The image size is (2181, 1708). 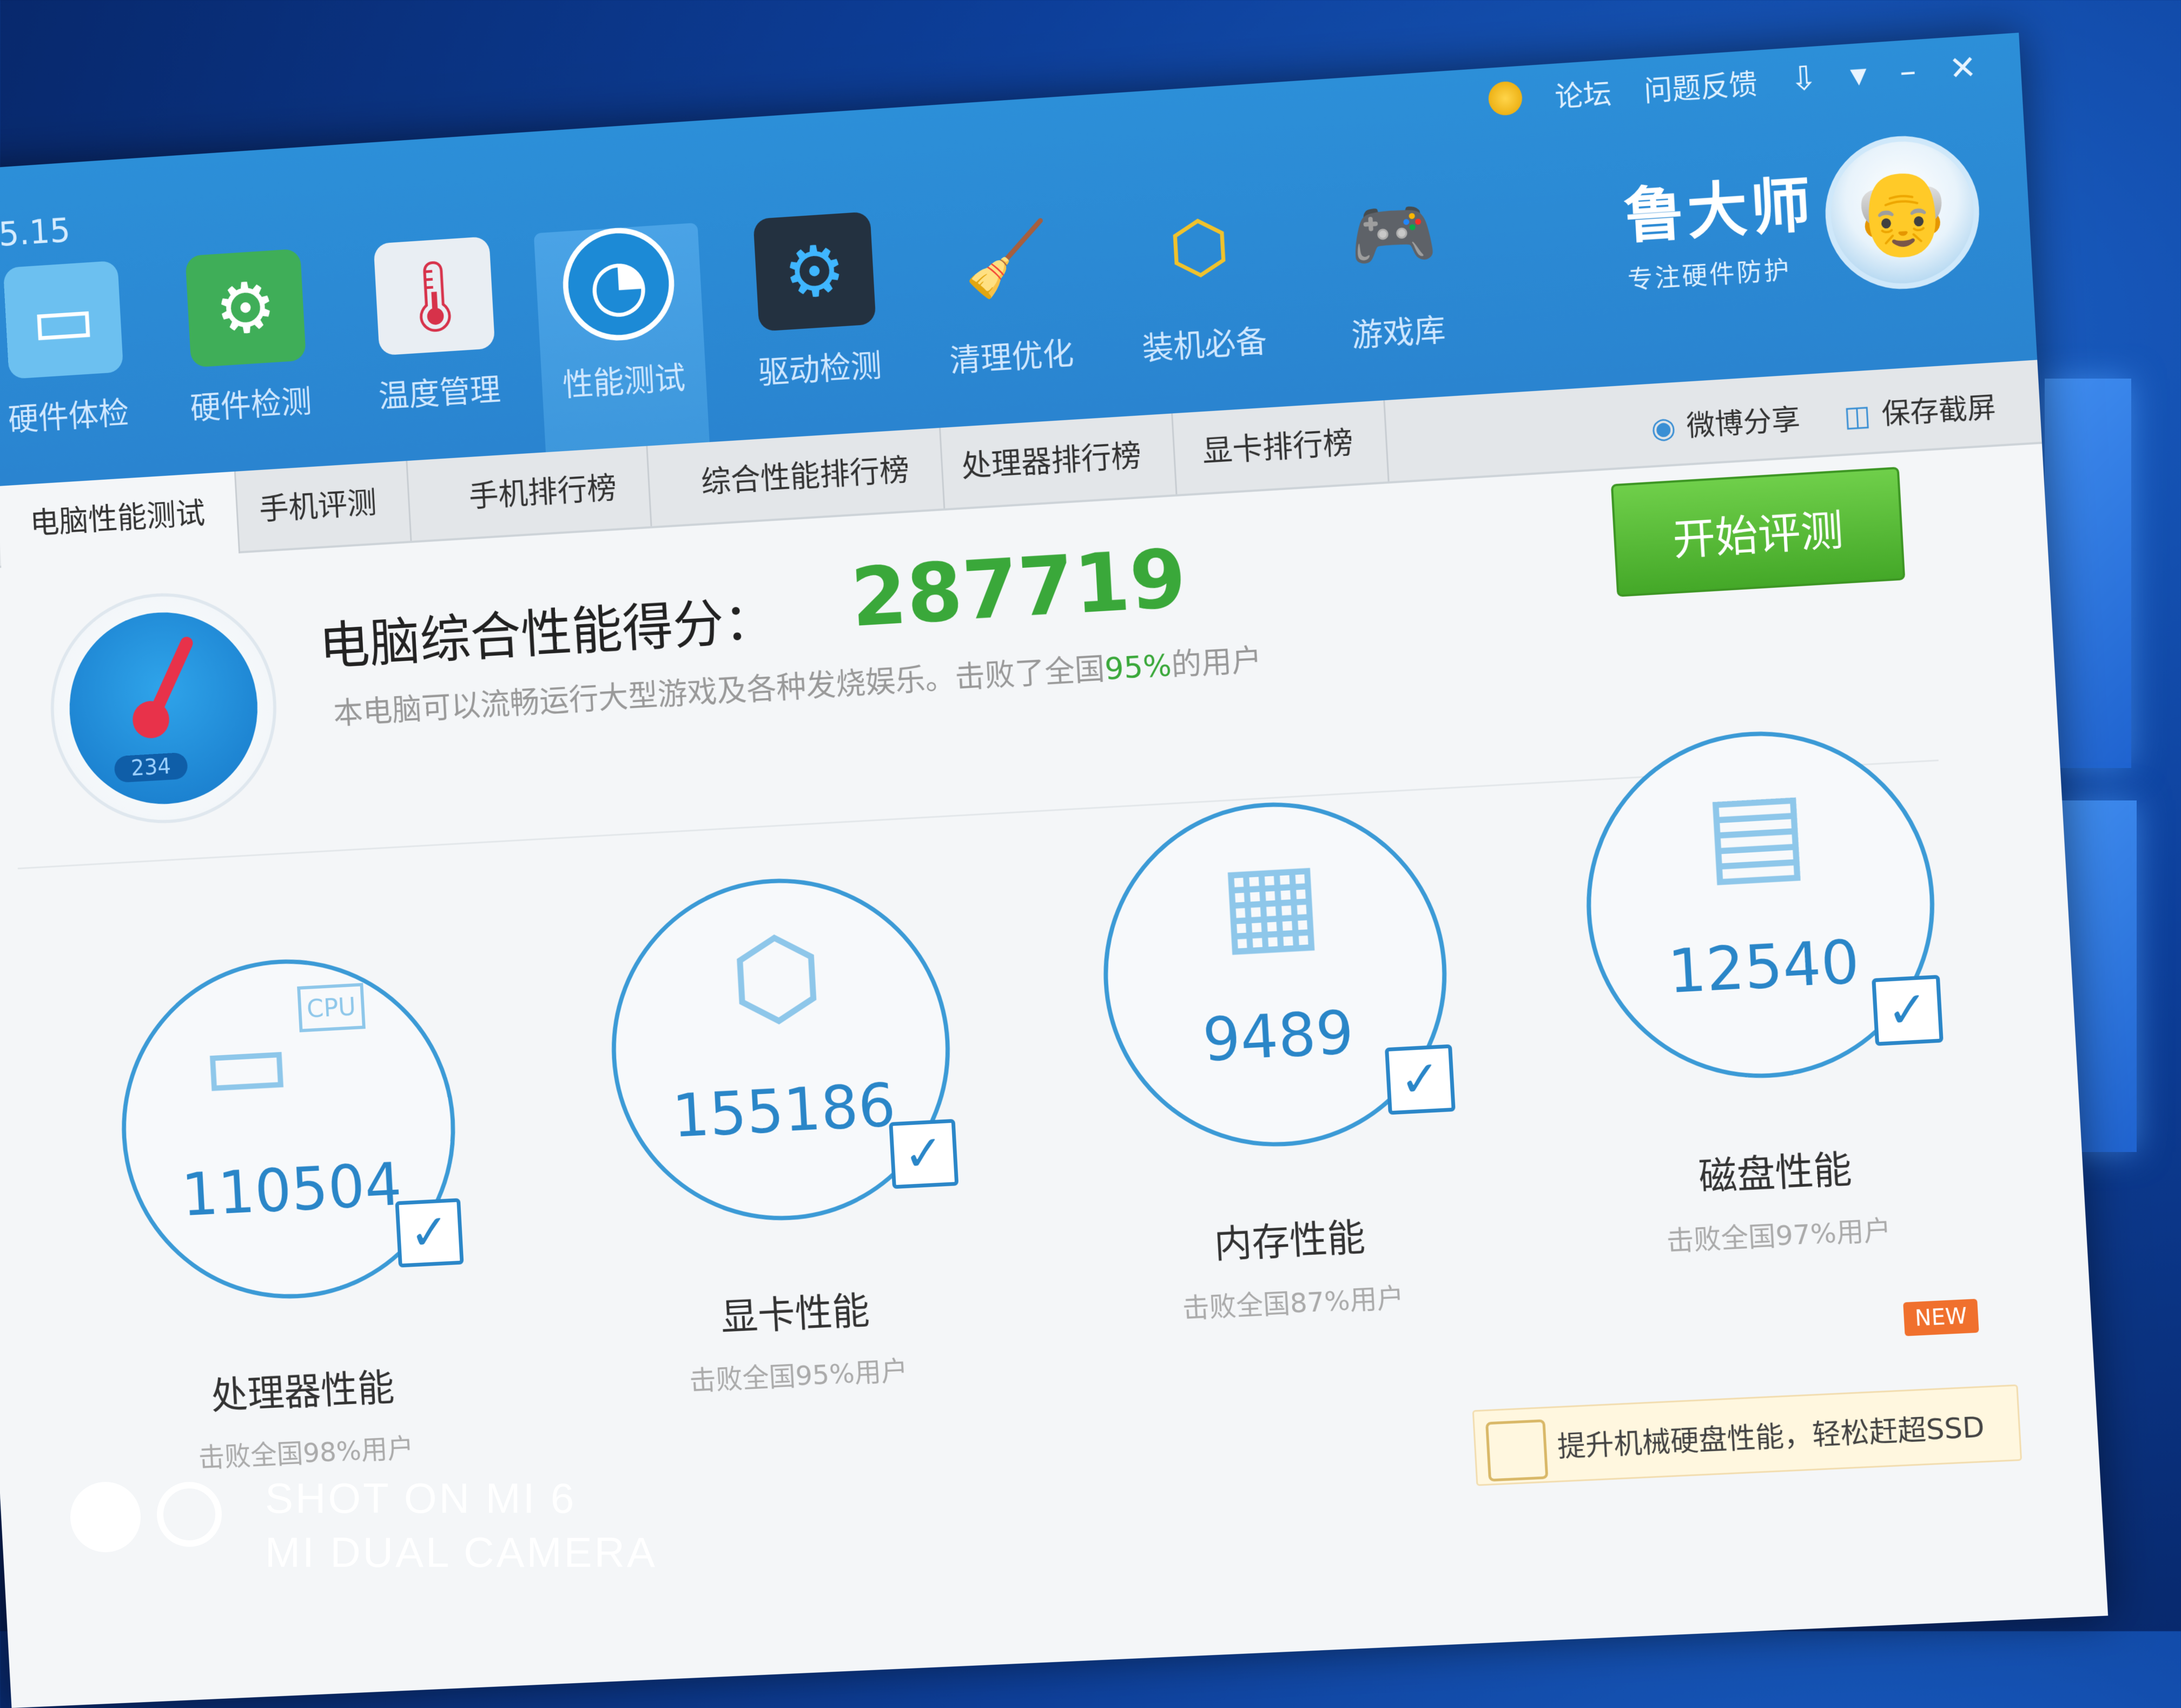 What do you see at coordinates (1908, 71) in the screenshot?
I see `minimize-icon: –` at bounding box center [1908, 71].